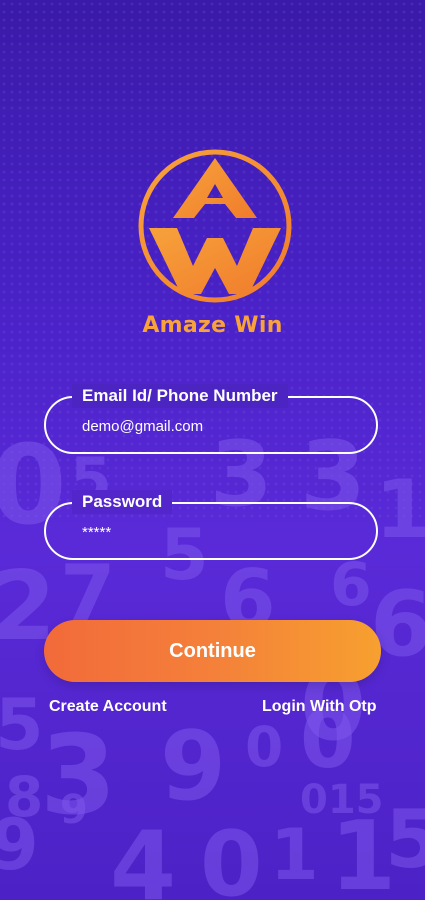  I want to click on email-input, so click(217, 426).